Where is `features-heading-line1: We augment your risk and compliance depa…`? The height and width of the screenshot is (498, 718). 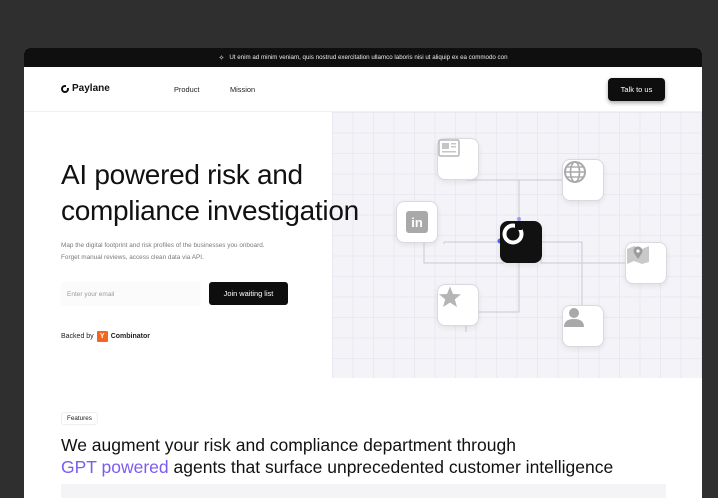 features-heading-line1: We augment your risk and compliance depa… is located at coordinates (288, 445).